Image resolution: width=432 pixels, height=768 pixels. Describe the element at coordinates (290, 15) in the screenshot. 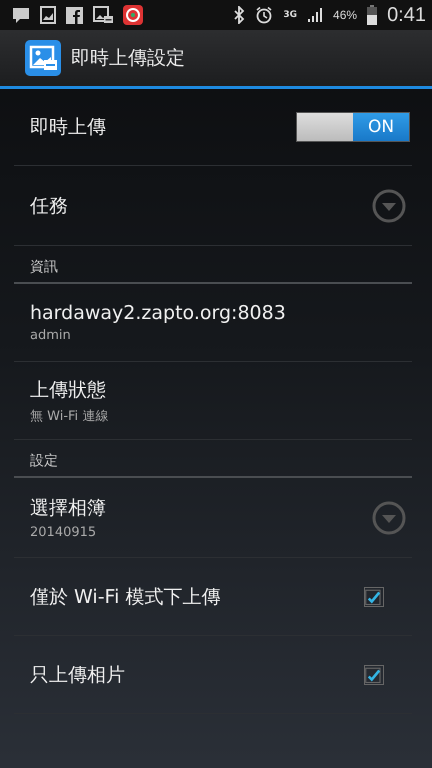

I see `network-type: 3G` at that location.